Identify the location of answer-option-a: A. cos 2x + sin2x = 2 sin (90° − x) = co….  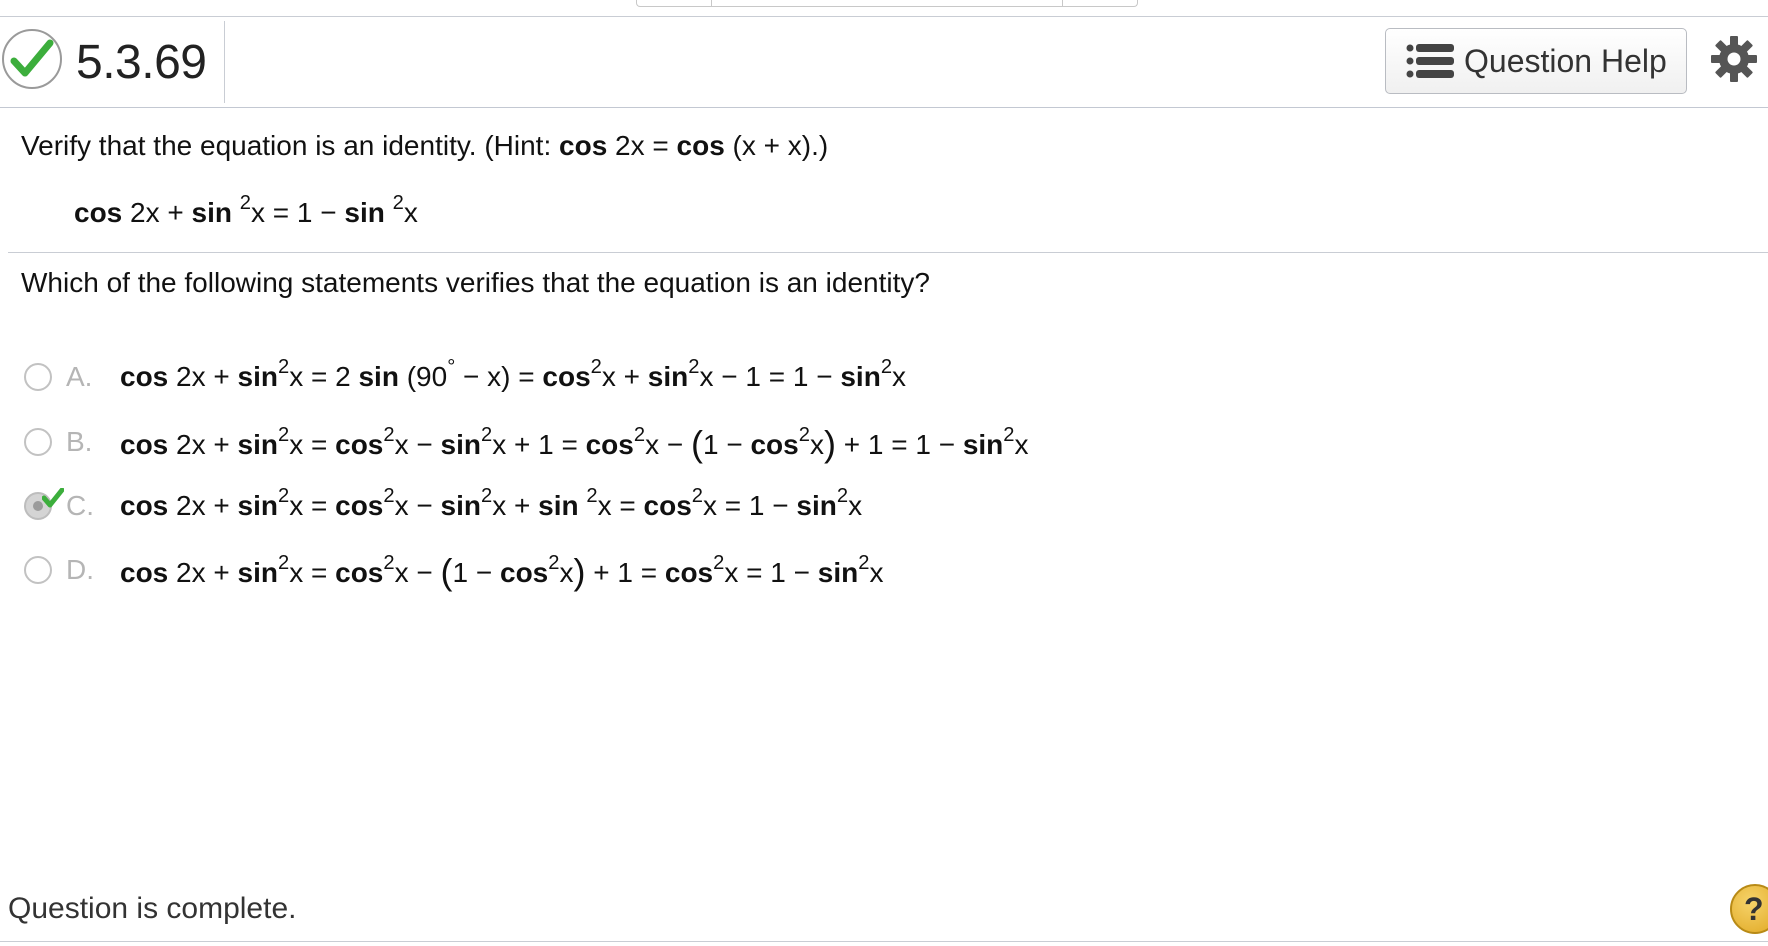
(465, 377).